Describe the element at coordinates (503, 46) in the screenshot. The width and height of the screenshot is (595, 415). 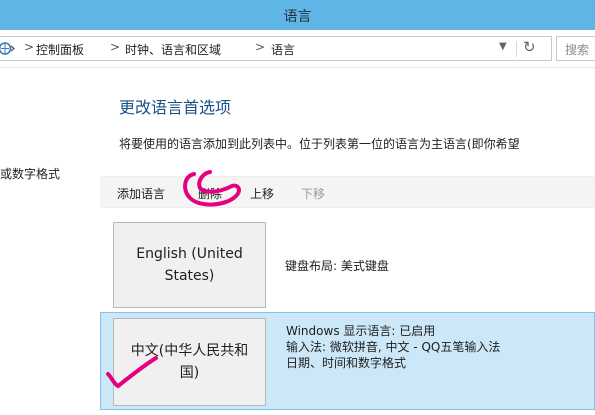
I see `chevron-down-icon: ▼` at that location.